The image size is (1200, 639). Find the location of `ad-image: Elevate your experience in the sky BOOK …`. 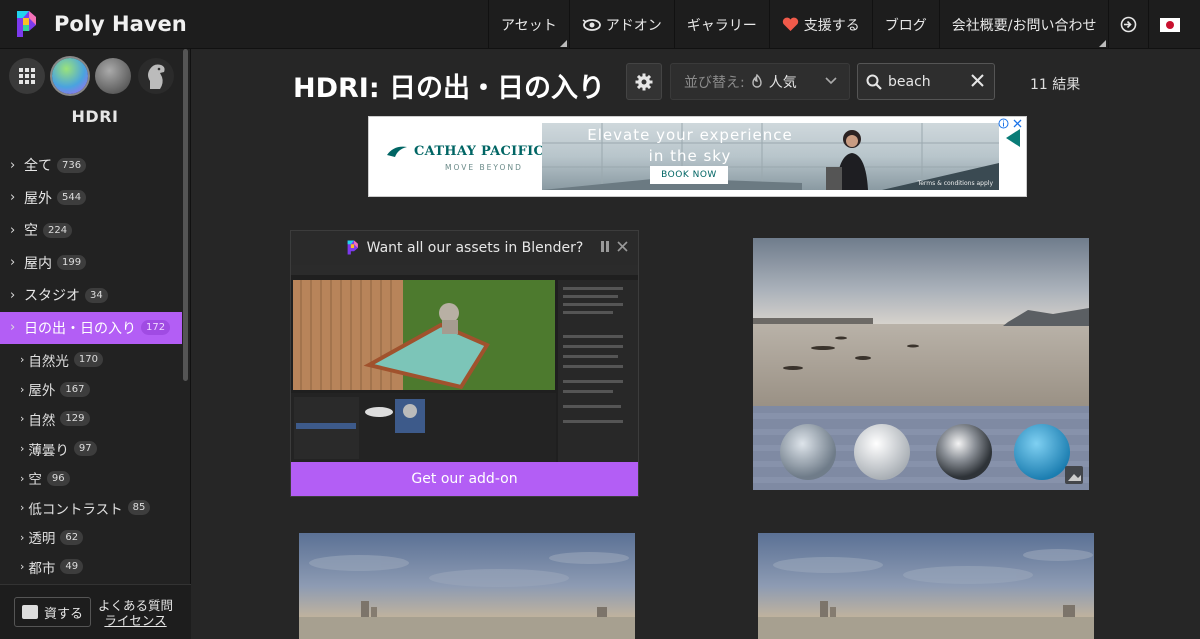

ad-image: Elevate your experience in the sky BOOK … is located at coordinates (770, 156).